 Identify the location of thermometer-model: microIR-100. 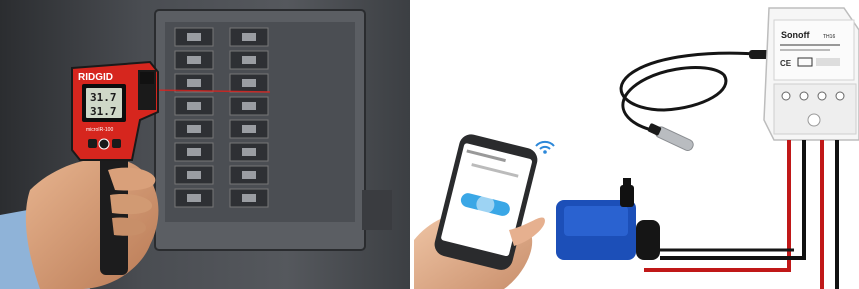
(99, 130).